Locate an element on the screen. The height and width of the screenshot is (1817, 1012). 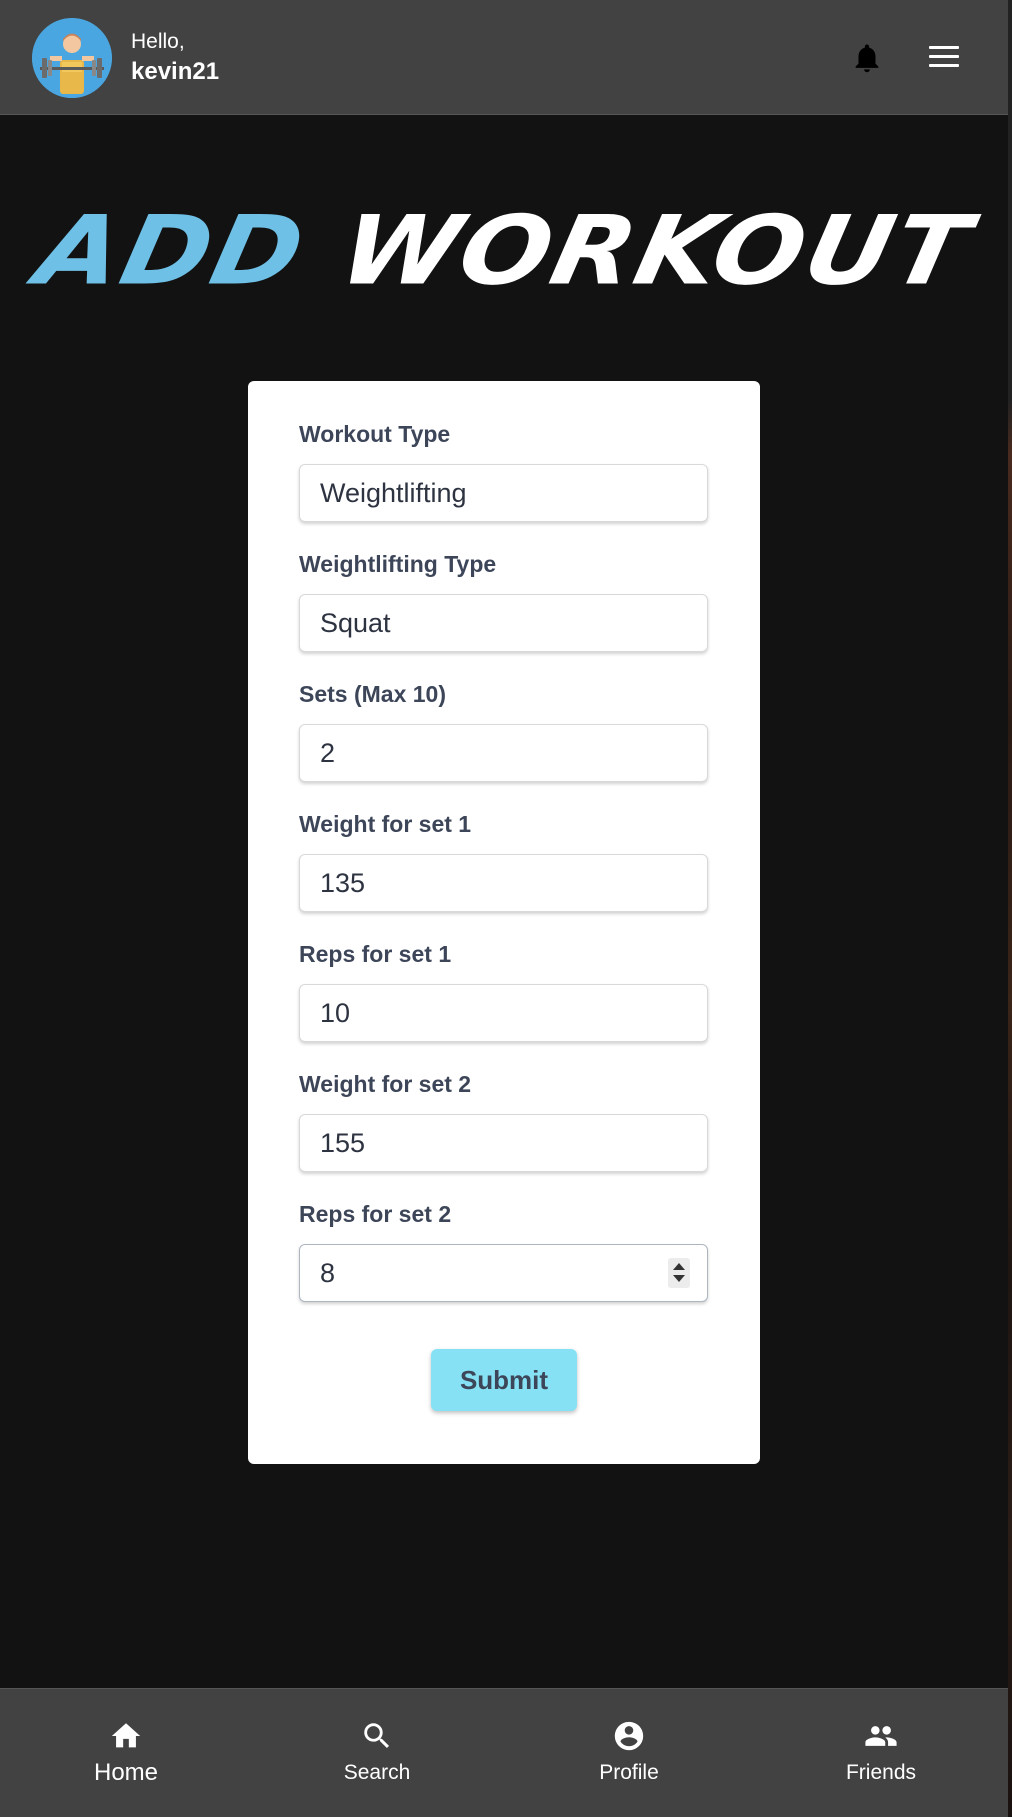
reps-set-2-field is located at coordinates (503, 1273).